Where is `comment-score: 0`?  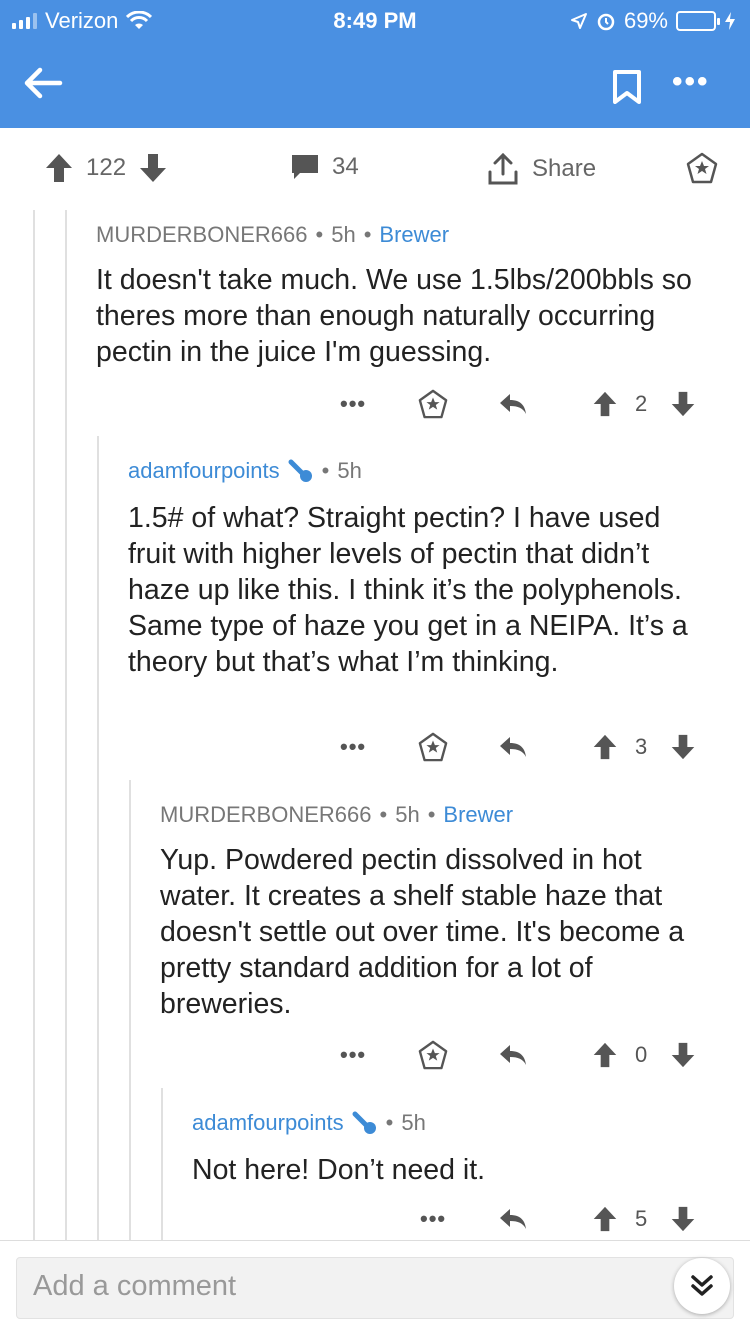
comment-score: 0 is located at coordinates (641, 1054).